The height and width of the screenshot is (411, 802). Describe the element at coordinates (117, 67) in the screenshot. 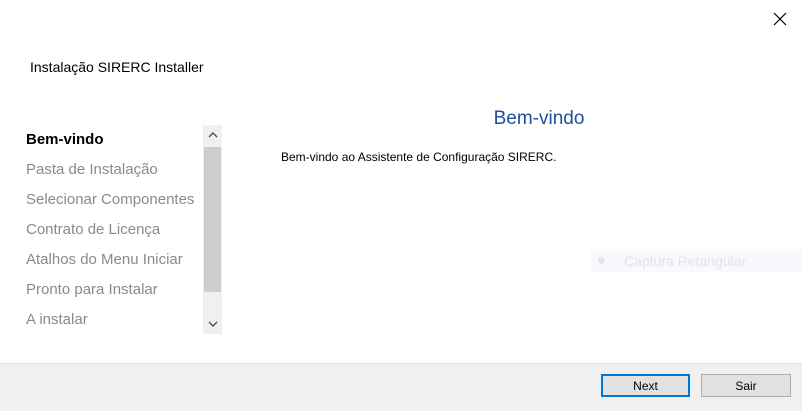

I see `window-title: Instalação SIRERC Installer` at that location.